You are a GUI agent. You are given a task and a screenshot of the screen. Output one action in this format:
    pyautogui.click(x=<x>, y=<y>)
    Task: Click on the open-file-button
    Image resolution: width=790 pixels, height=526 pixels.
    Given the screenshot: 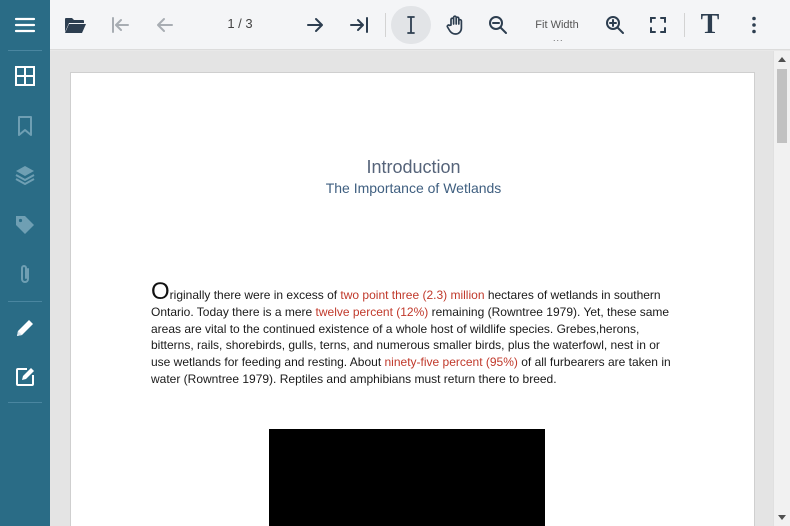 What is the action you would take?
    pyautogui.click(x=75, y=25)
    